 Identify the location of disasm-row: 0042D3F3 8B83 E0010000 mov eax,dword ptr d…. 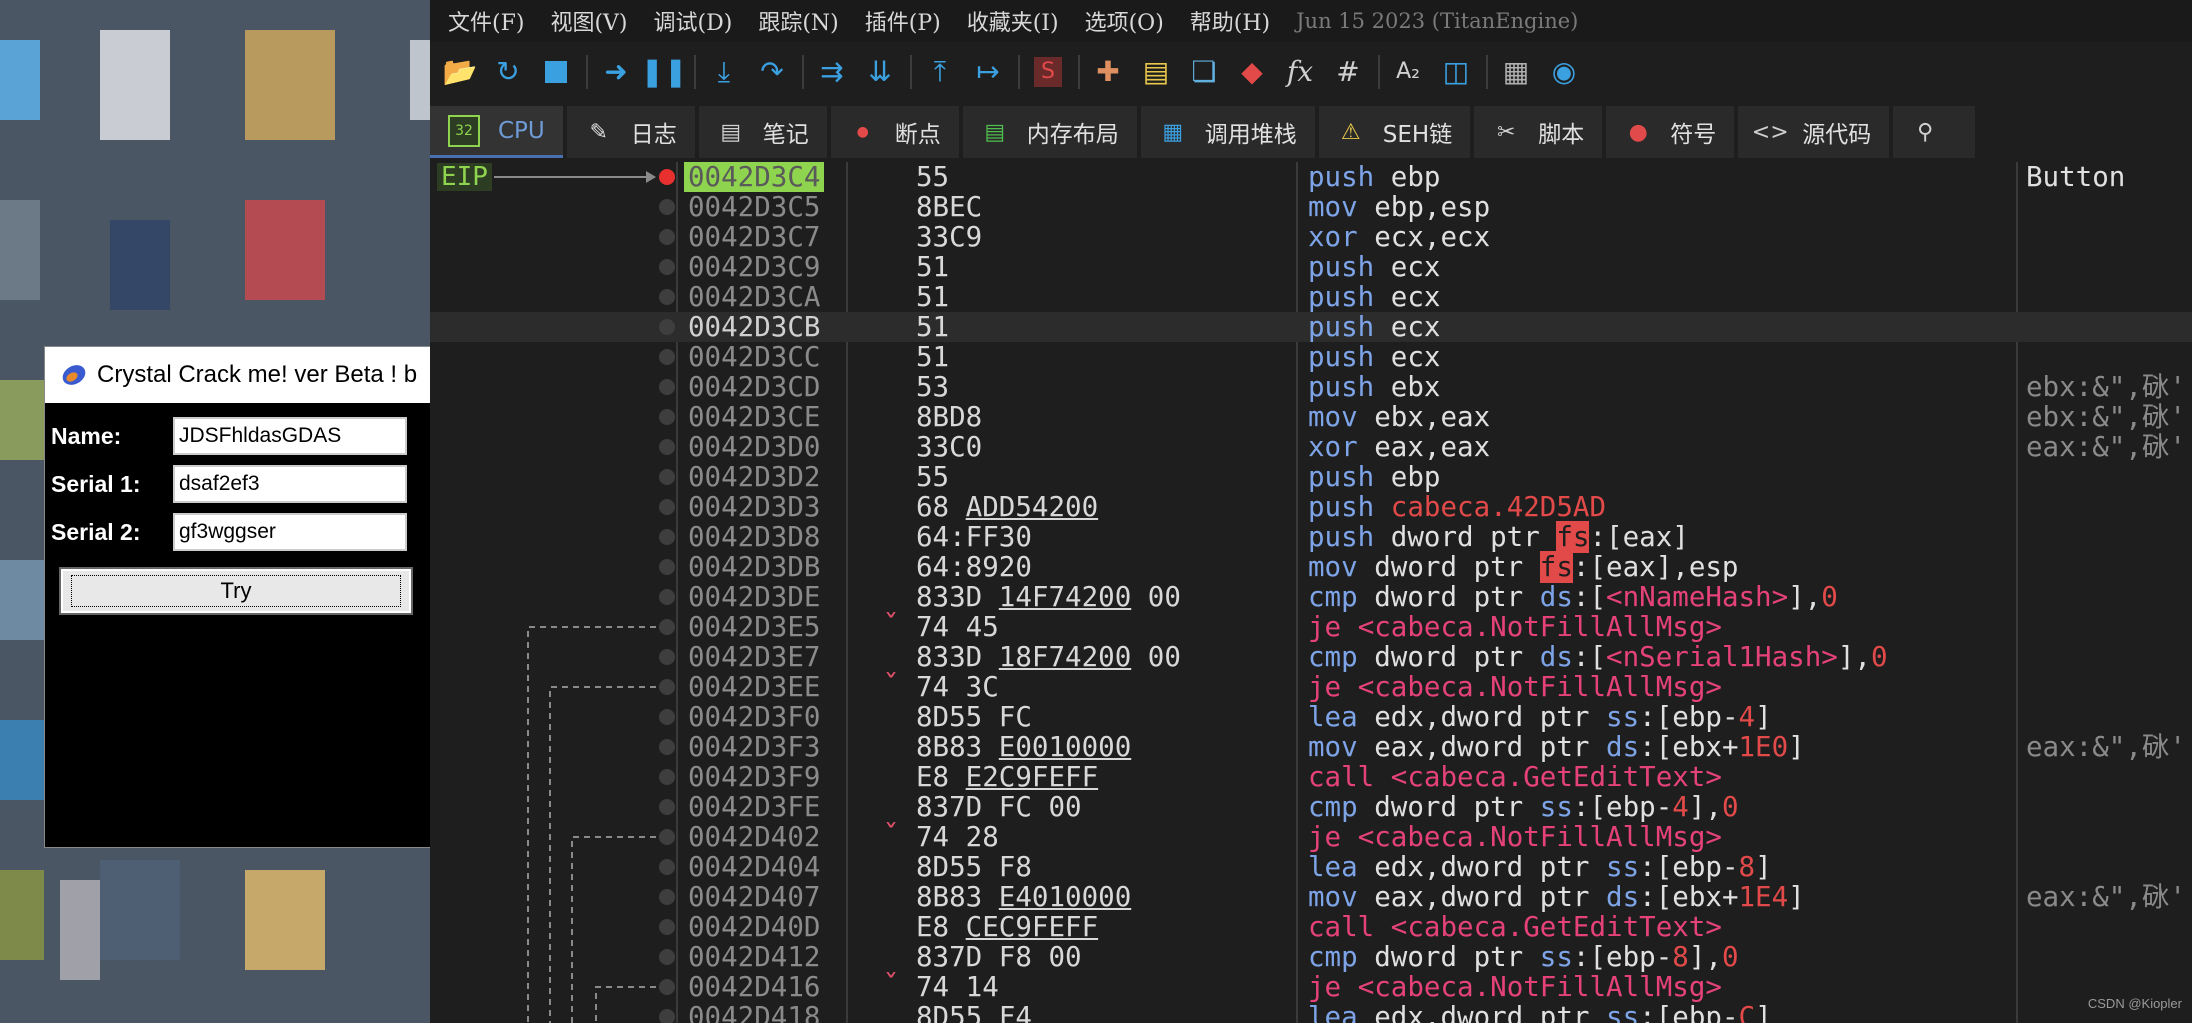
(1311, 747).